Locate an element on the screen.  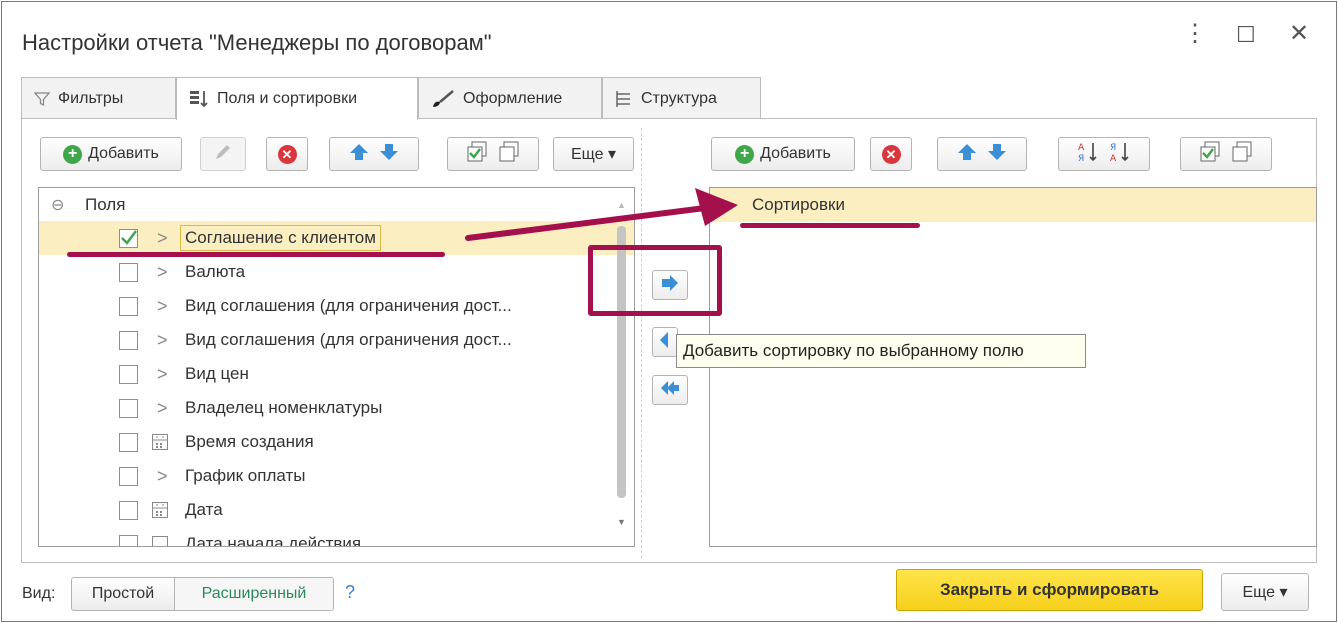
help-icon: ? is located at coordinates (350, 592).